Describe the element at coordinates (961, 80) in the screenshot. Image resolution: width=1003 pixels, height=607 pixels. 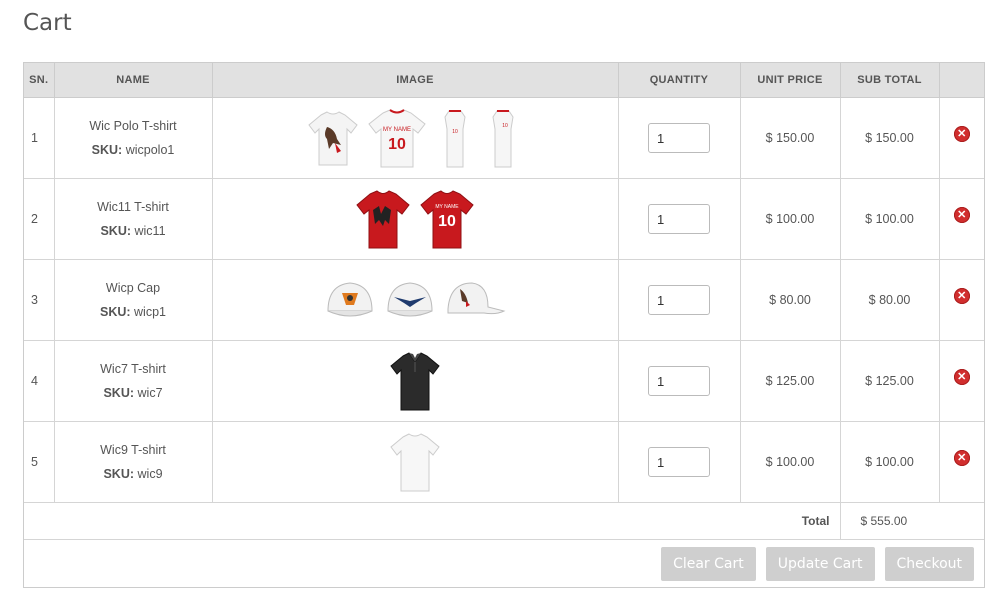
I see `header-remove` at that location.